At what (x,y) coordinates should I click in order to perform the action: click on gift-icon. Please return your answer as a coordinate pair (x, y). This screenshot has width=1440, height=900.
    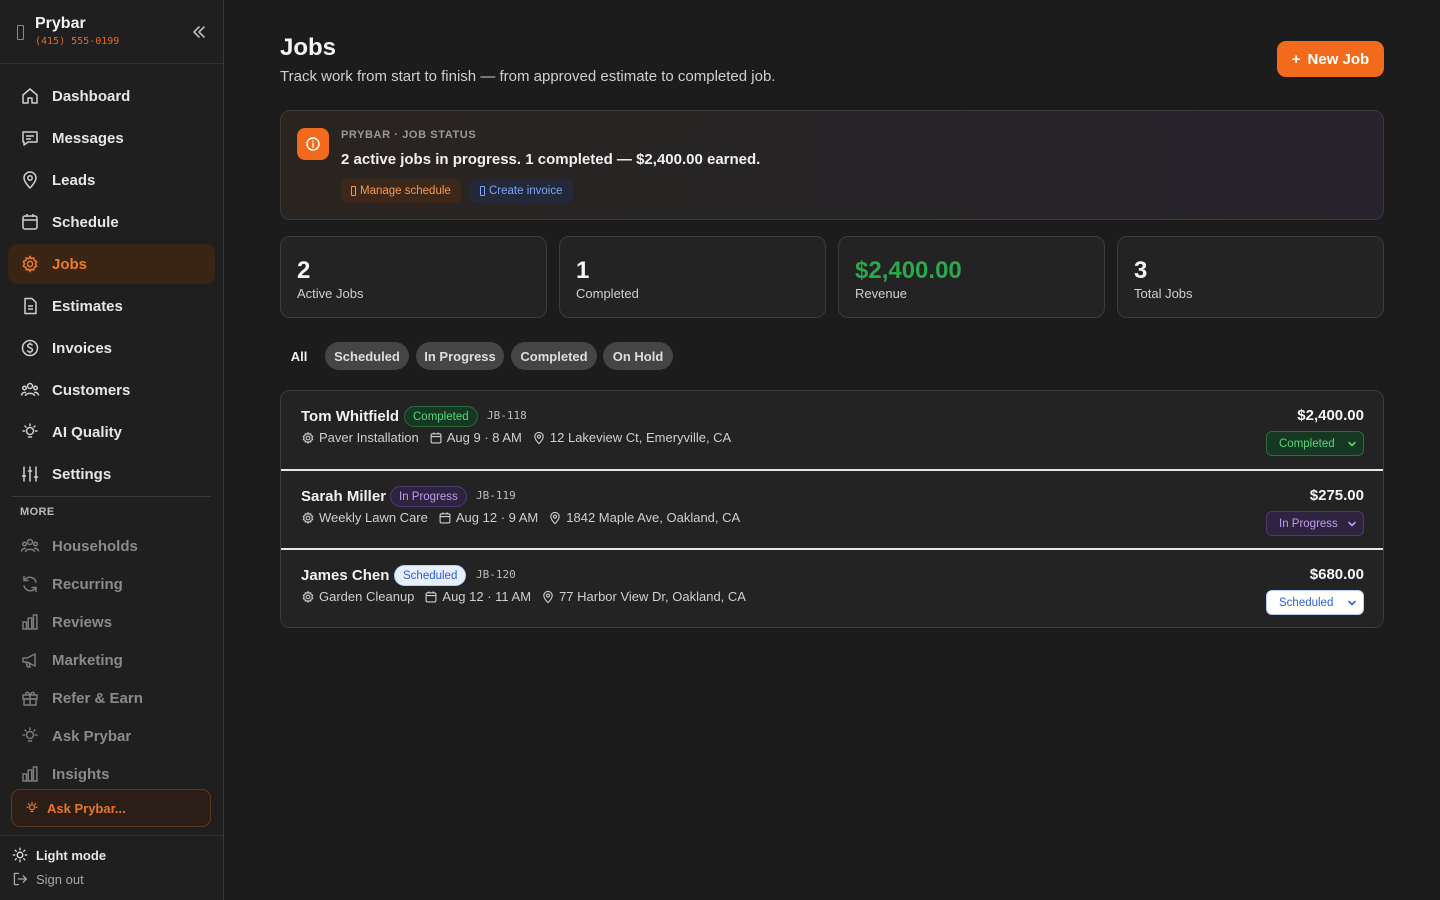
    Looking at the image, I should click on (30, 698).